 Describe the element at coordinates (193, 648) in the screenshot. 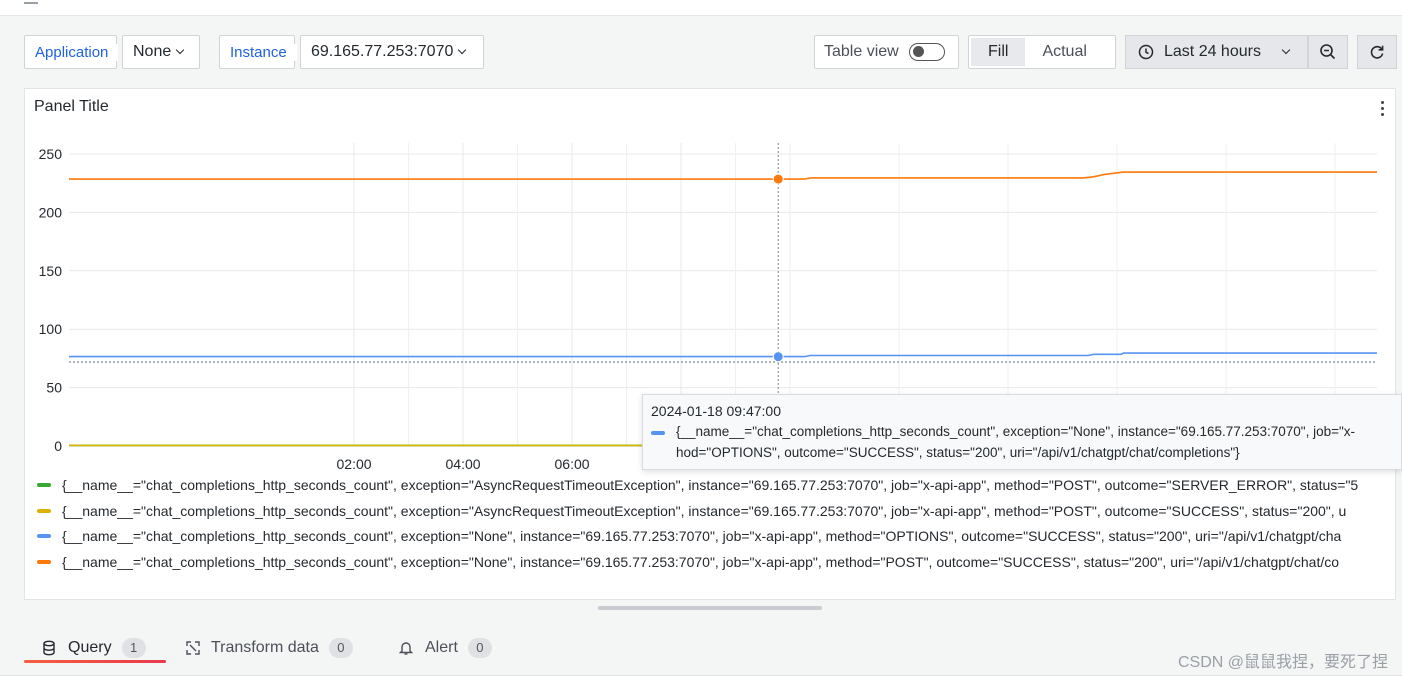

I see `transform-icon` at that location.